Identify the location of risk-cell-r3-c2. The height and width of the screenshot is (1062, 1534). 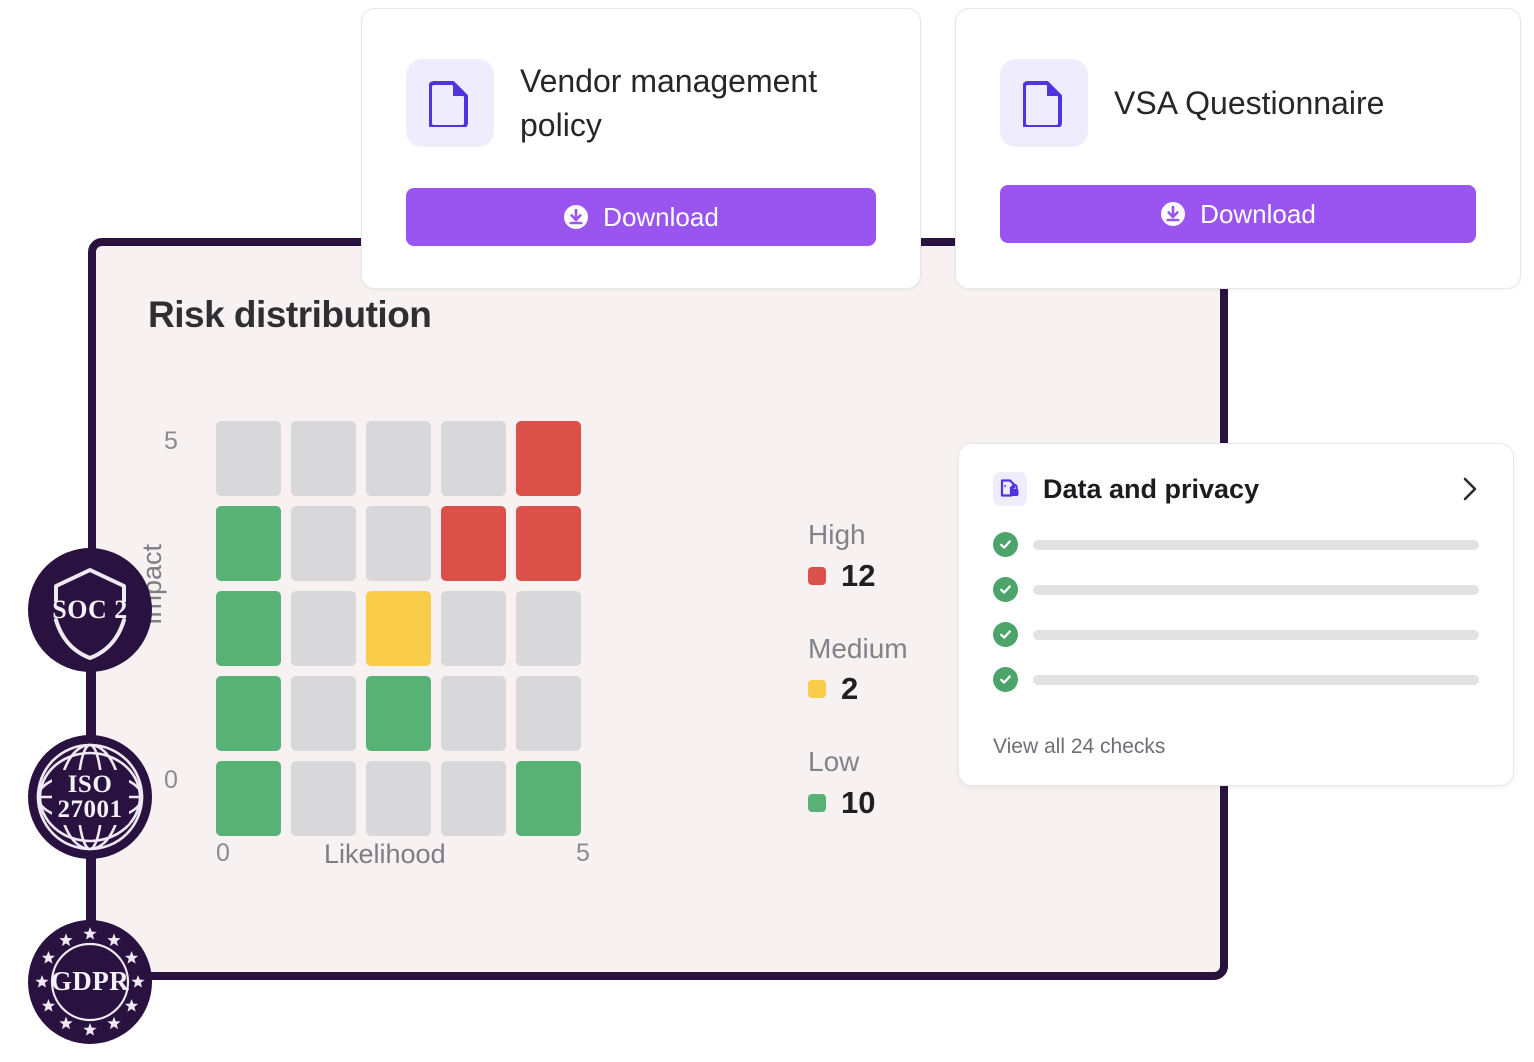
(398, 713).